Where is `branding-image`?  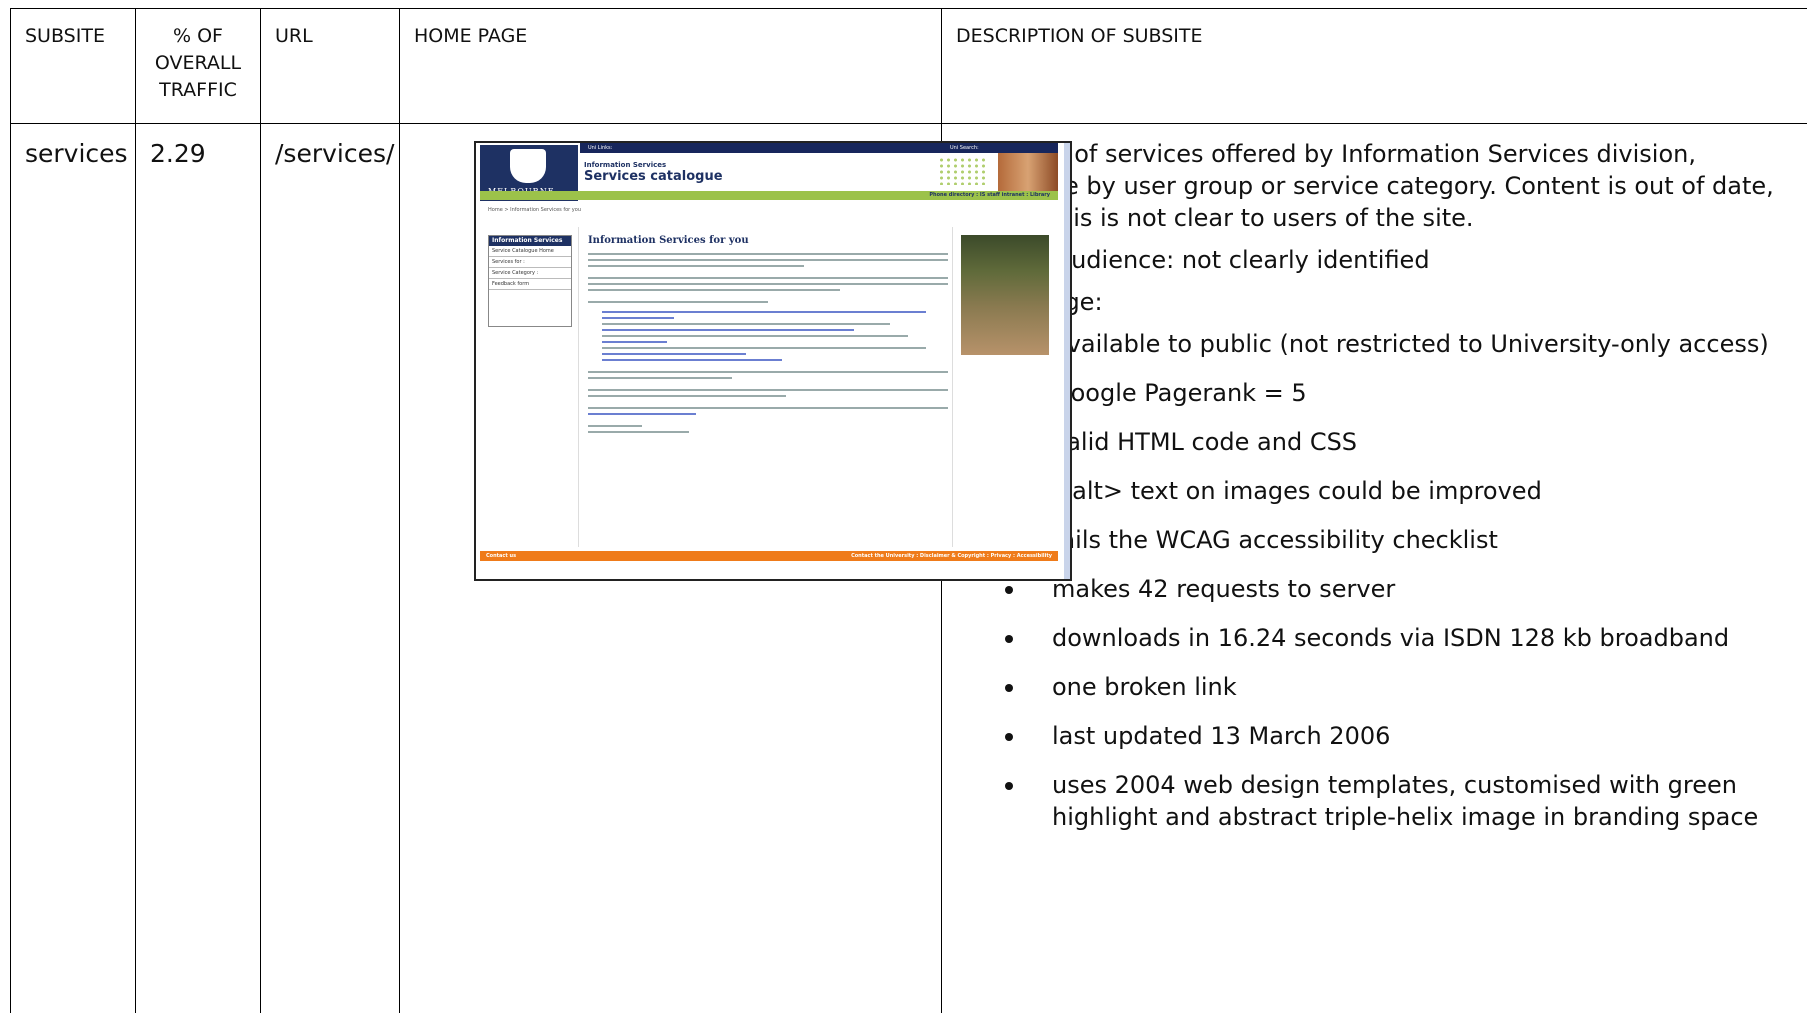 branding-image is located at coordinates (1028, 173).